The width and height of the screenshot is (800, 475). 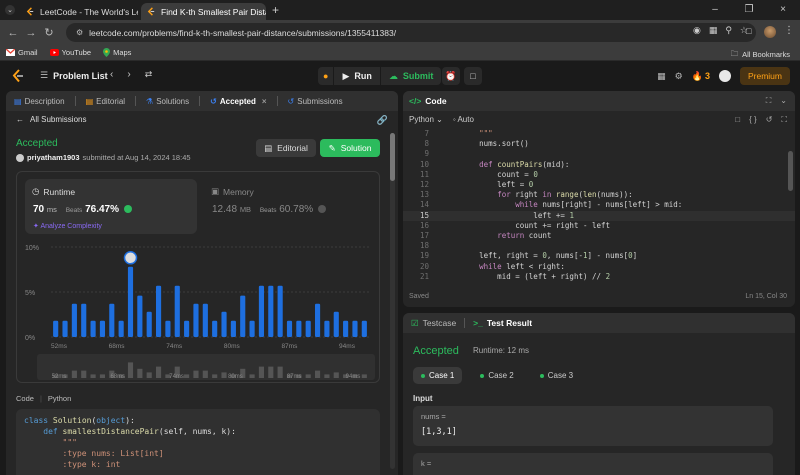 What do you see at coordinates (728, 30) in the screenshot?
I see `zoom-icon: ⚲` at bounding box center [728, 30].